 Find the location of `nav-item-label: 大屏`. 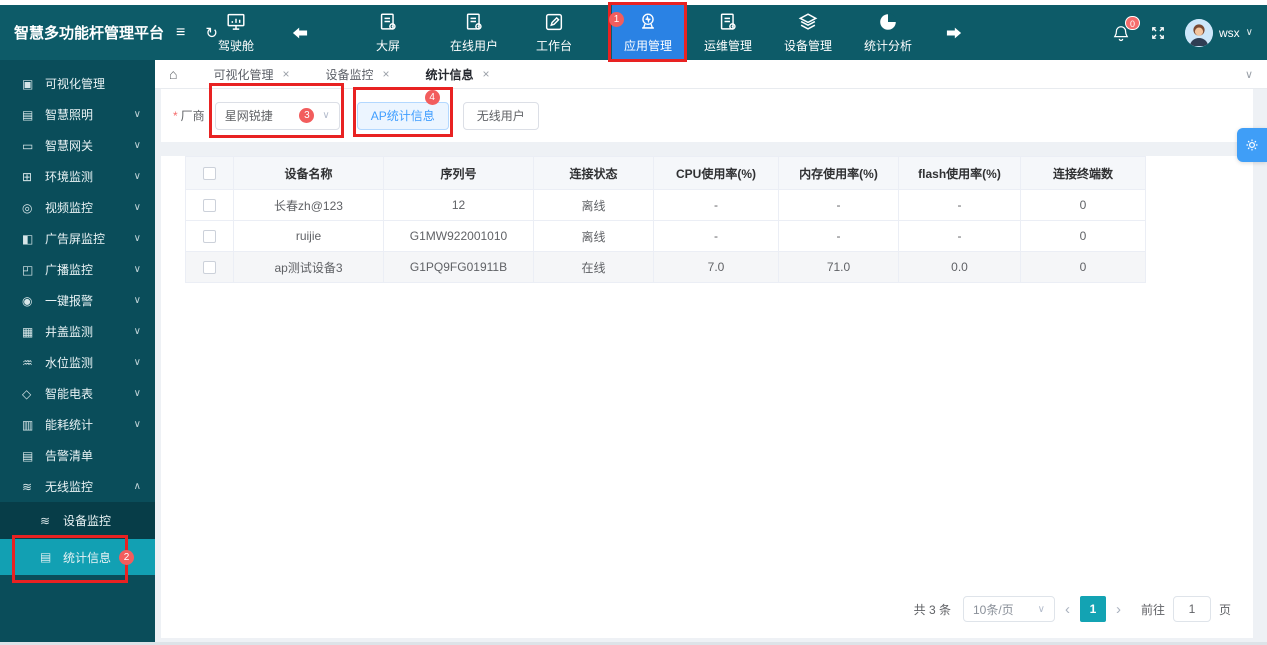

nav-item-label: 大屏 is located at coordinates (387, 46).